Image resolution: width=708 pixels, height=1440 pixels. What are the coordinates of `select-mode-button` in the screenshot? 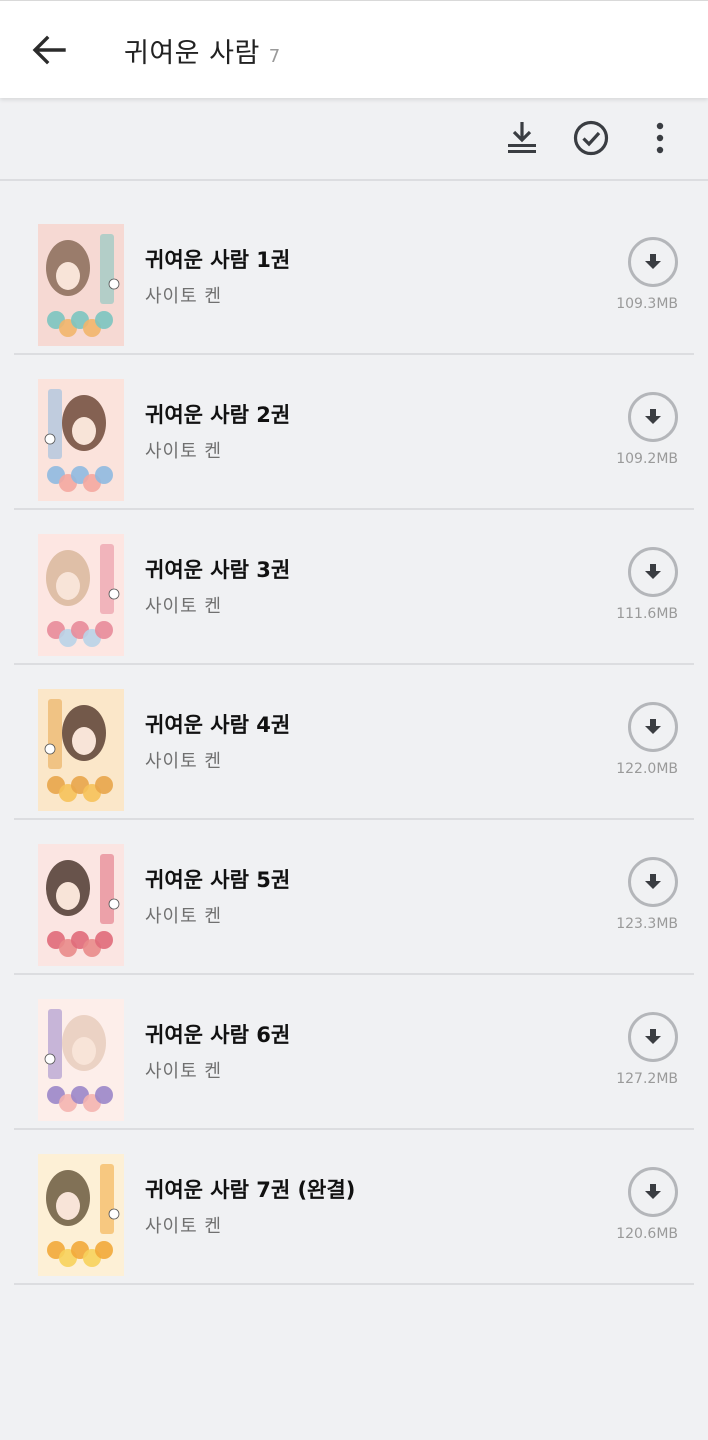 It's located at (591, 138).